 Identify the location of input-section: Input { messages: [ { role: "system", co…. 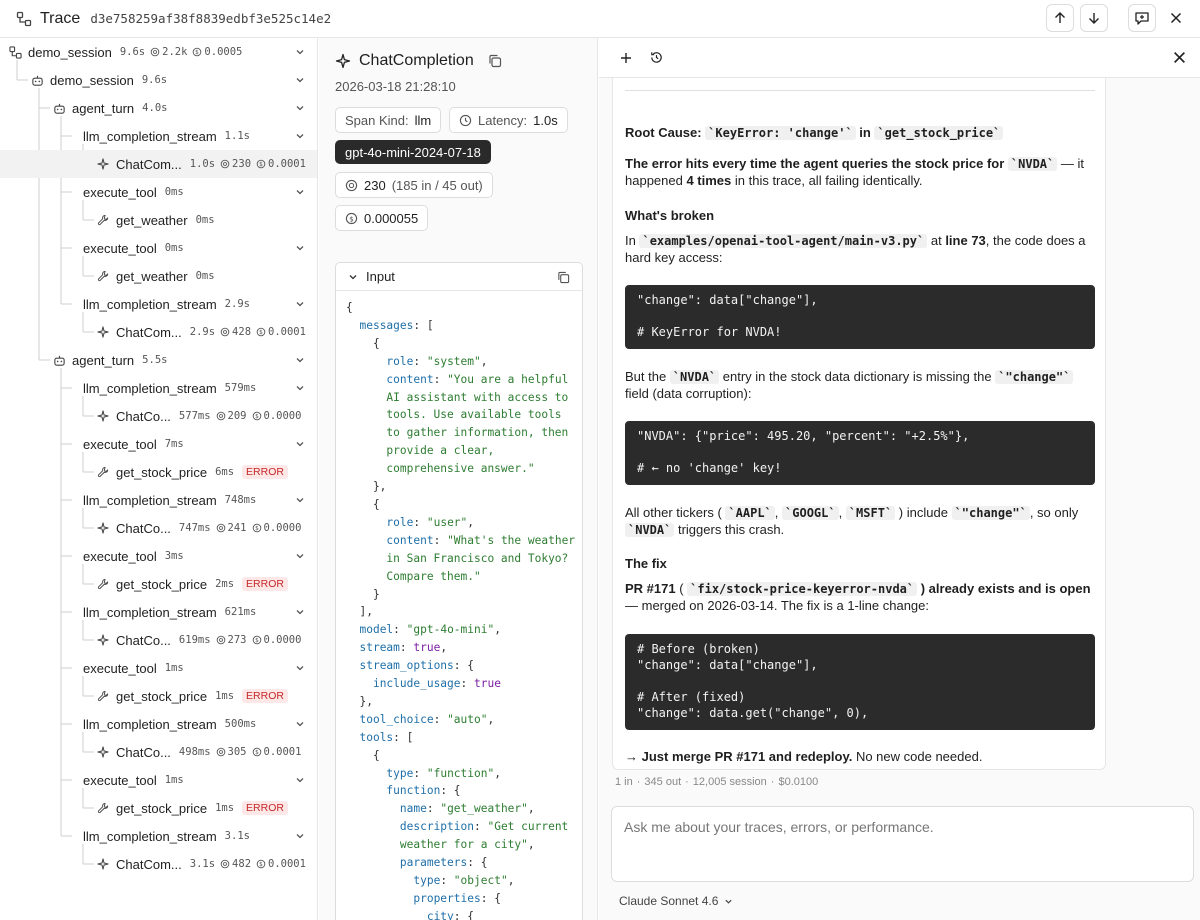
(459, 591).